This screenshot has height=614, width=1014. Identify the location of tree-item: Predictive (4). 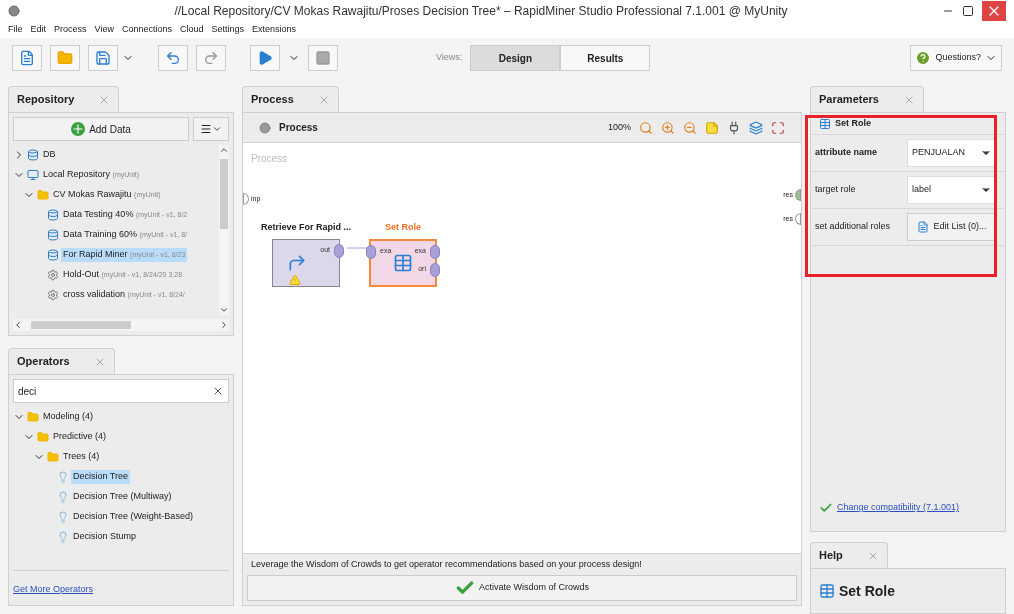
(79, 437).